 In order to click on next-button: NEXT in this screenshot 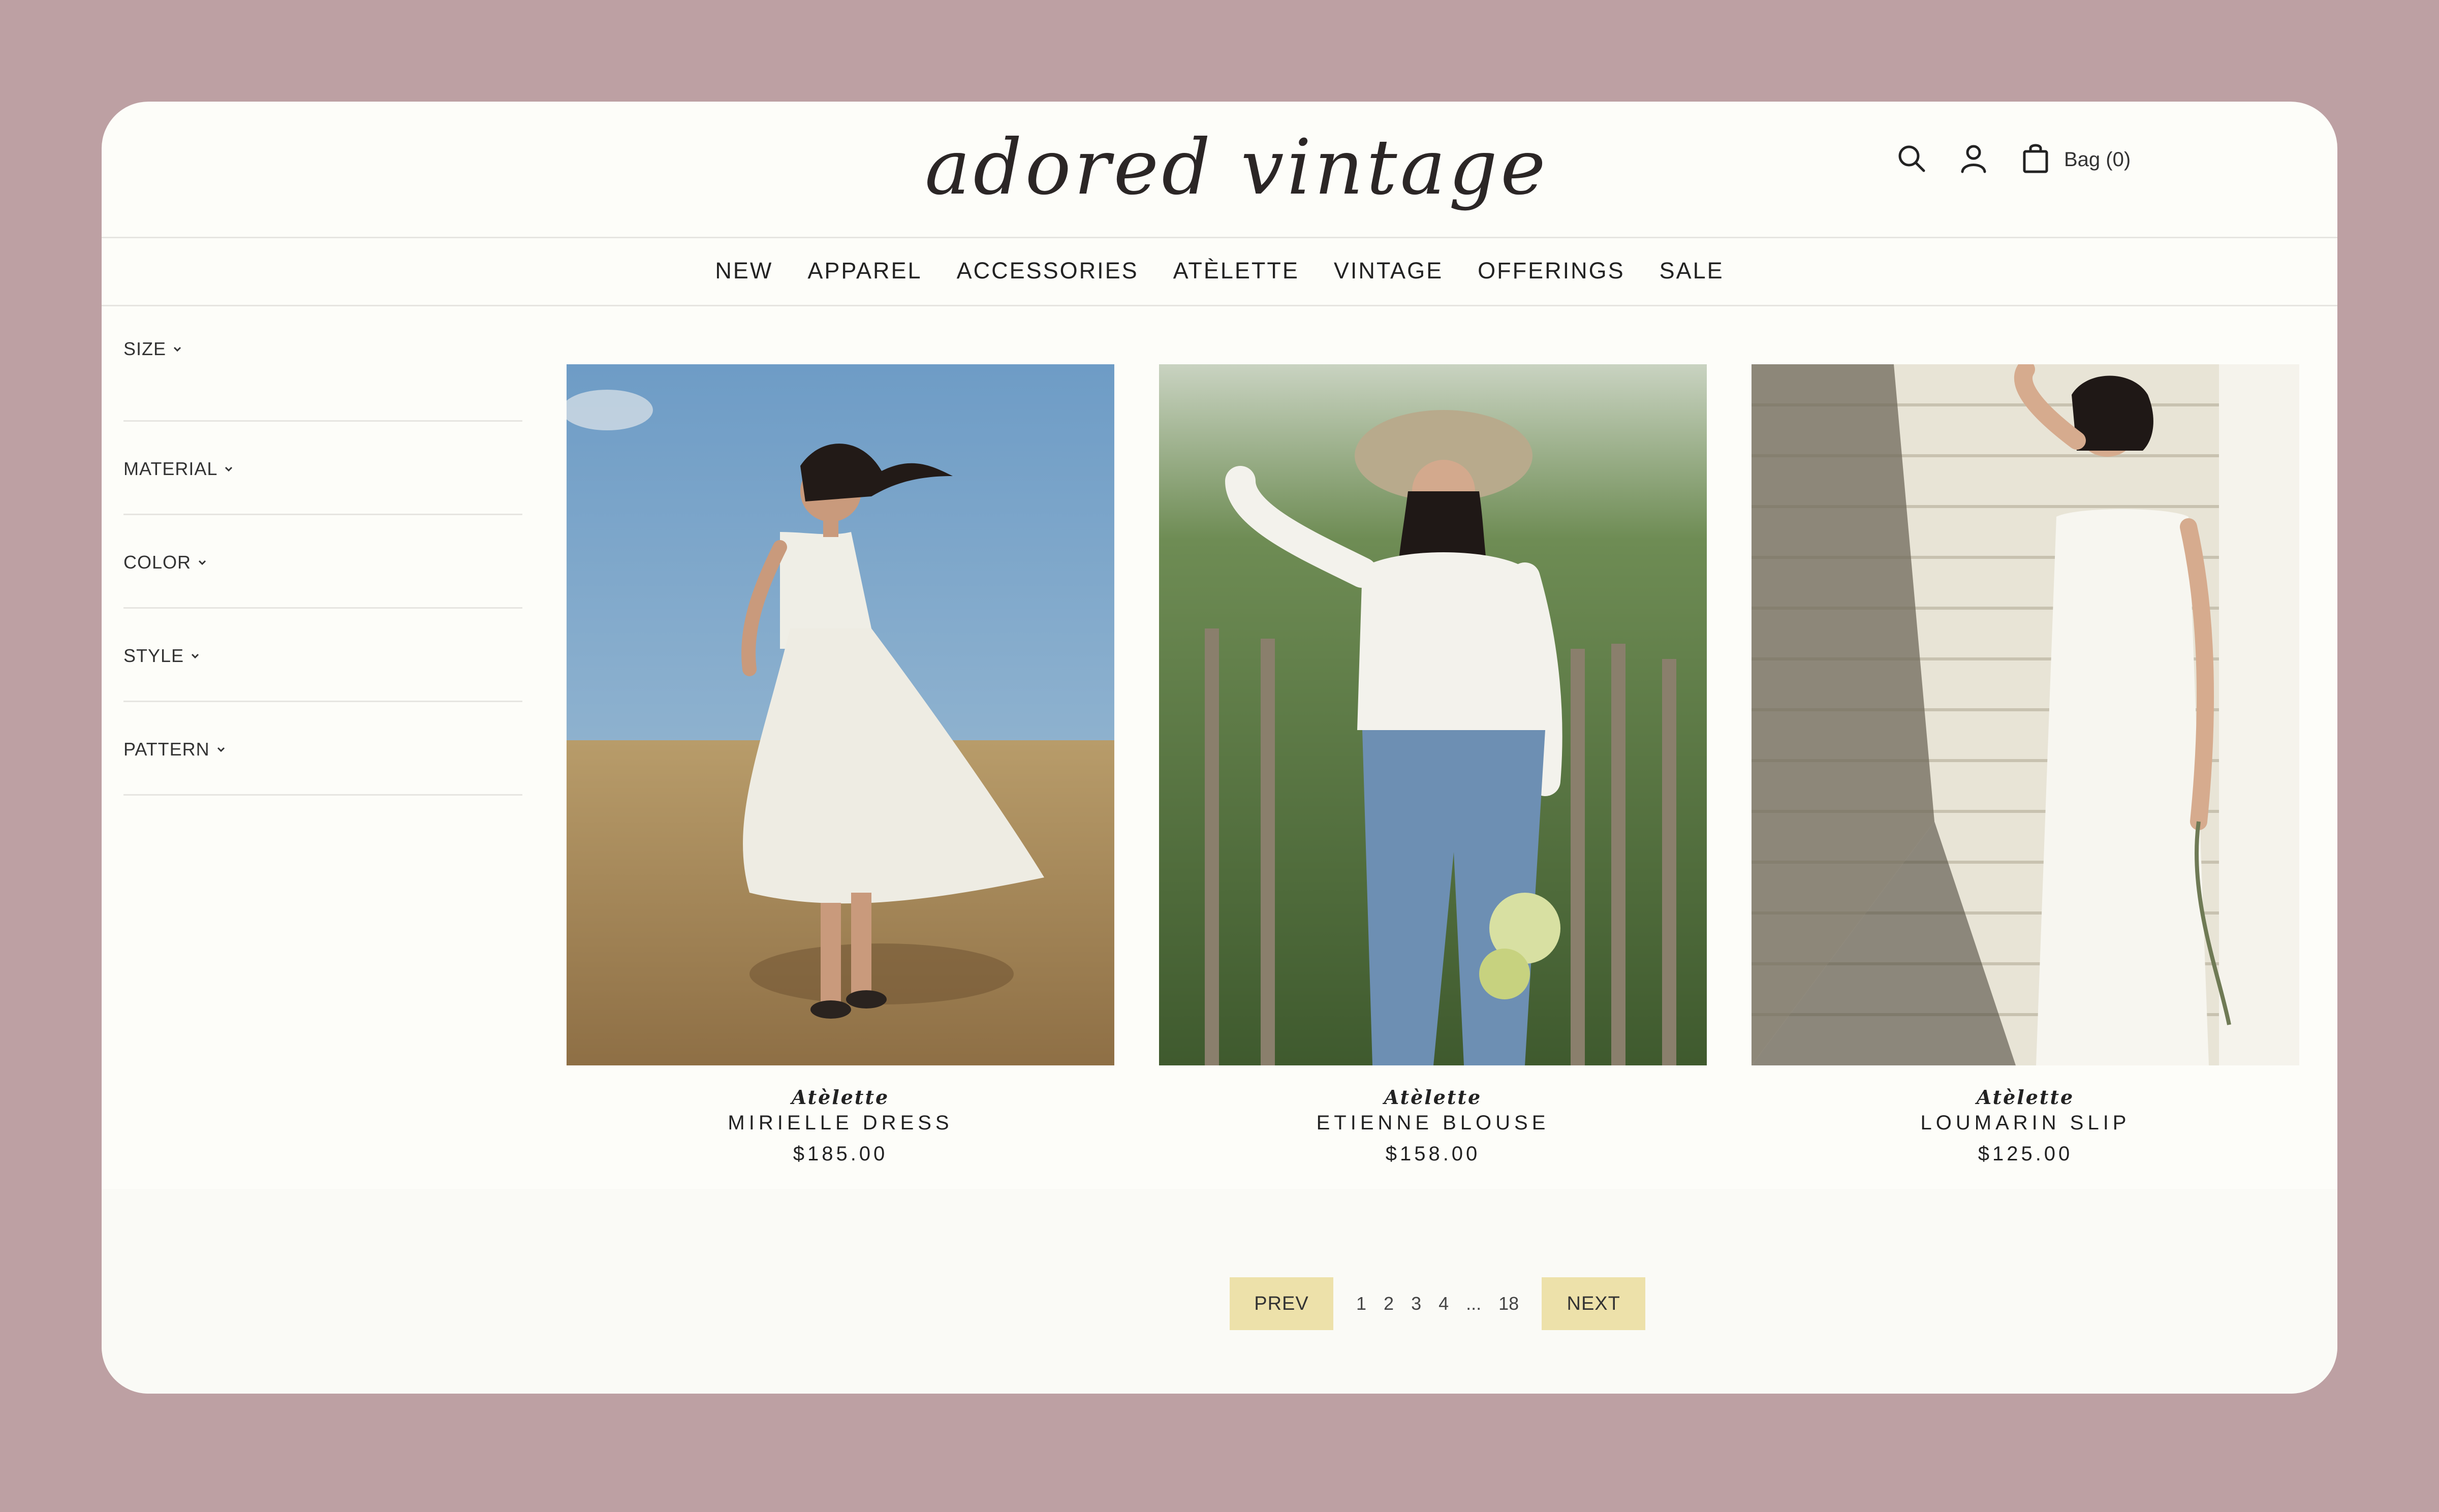, I will do `click(1594, 1303)`.